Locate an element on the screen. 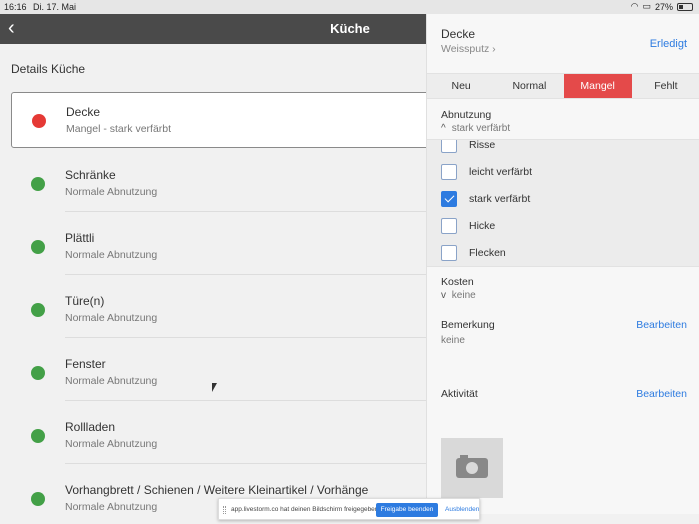 This screenshot has height=524, width=699. back-chevron-icon: ‹ is located at coordinates (16, 28).